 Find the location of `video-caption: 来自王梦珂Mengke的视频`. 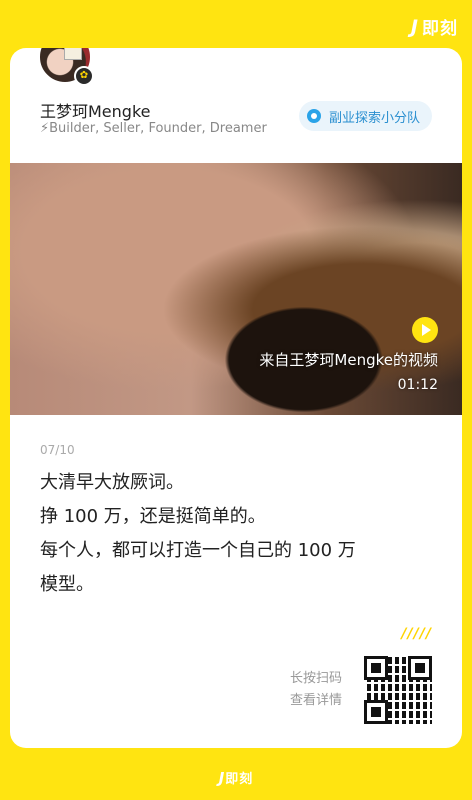

video-caption: 来自王梦珂Mengke的视频 is located at coordinates (348, 360).